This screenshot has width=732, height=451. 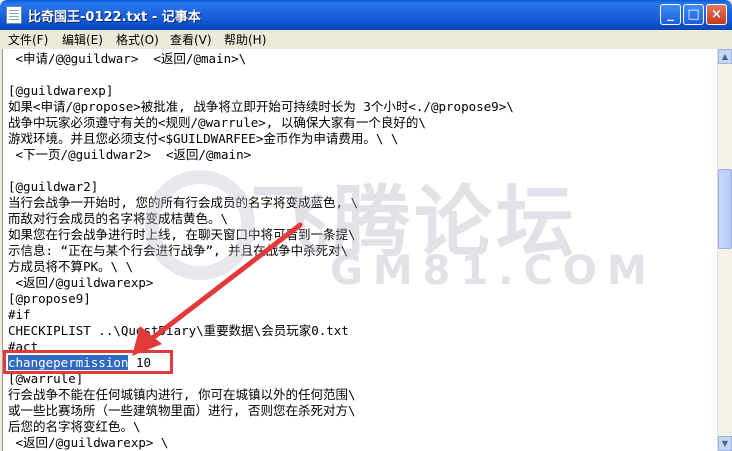 I want to click on text-line: 后您的名字将变红色。\, so click(x=74, y=426).